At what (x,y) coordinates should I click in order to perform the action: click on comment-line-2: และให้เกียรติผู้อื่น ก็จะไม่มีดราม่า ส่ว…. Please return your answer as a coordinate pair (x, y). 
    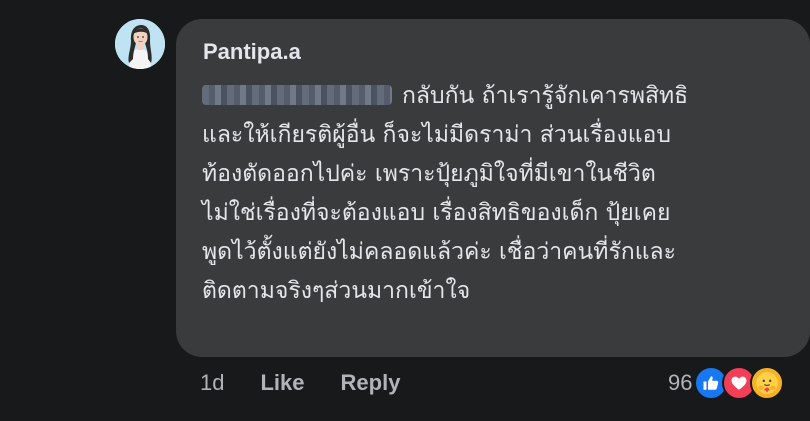
    Looking at the image, I should click on (436, 135).